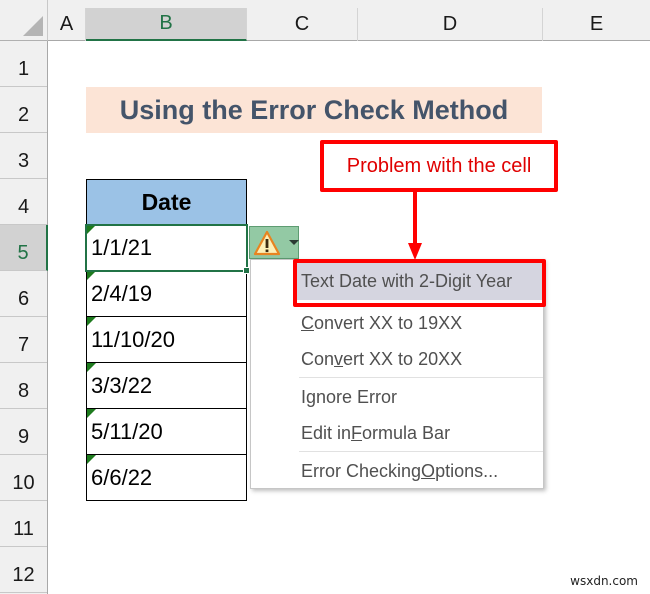  Describe the element at coordinates (307, 323) in the screenshot. I see `menu-item-accelerator: C` at that location.